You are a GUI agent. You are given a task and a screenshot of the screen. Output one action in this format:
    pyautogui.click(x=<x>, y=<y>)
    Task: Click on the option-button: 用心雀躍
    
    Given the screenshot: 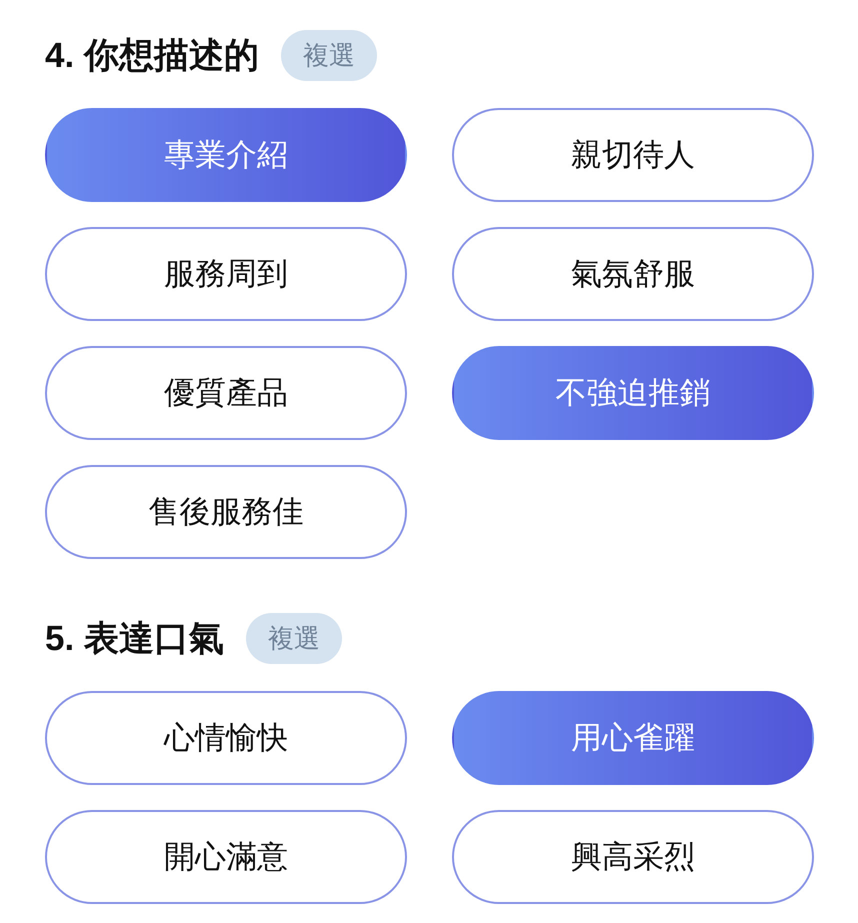 What is the action you would take?
    pyautogui.click(x=633, y=738)
    